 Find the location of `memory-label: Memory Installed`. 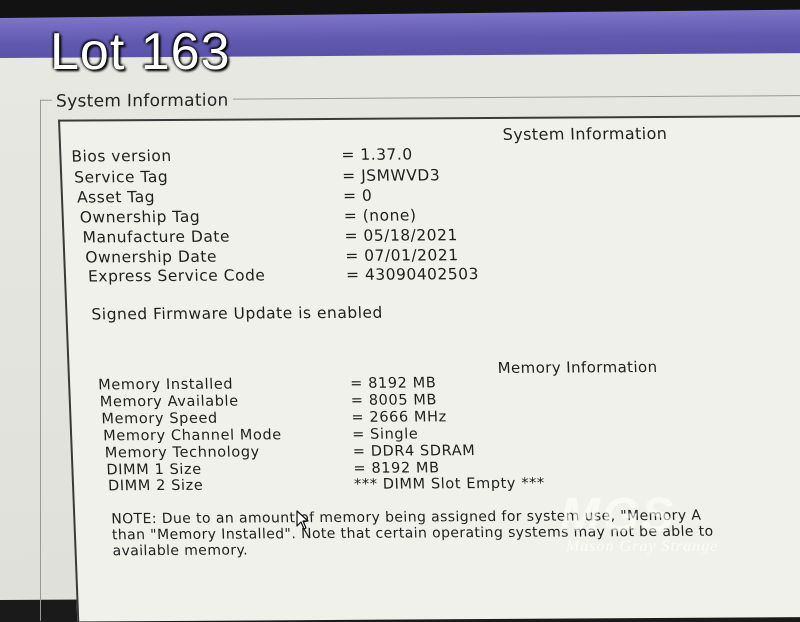

memory-label: Memory Installed is located at coordinates (165, 385).